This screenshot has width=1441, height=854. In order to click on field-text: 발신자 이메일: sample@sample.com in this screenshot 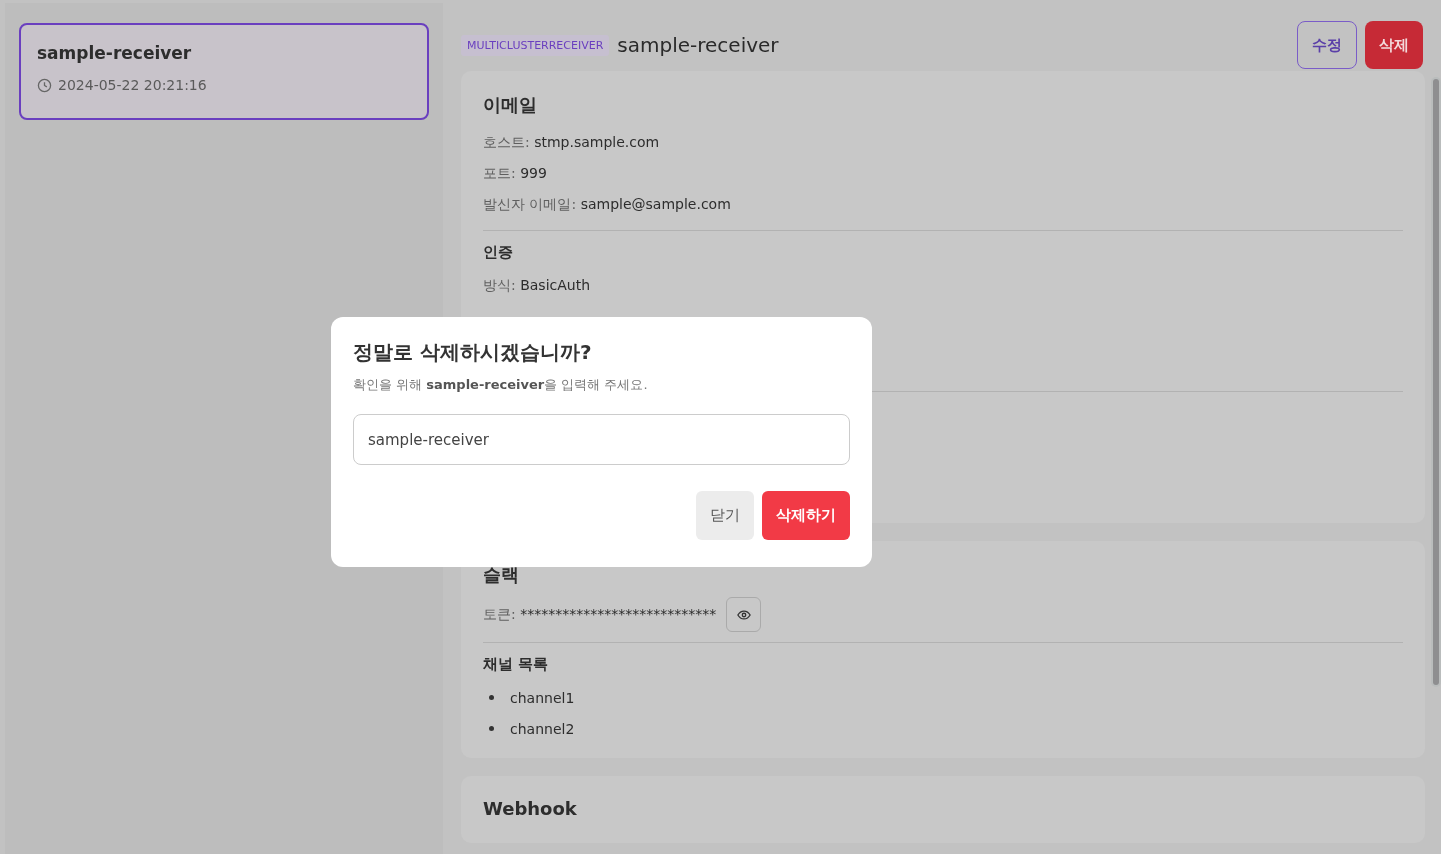, I will do `click(607, 204)`.